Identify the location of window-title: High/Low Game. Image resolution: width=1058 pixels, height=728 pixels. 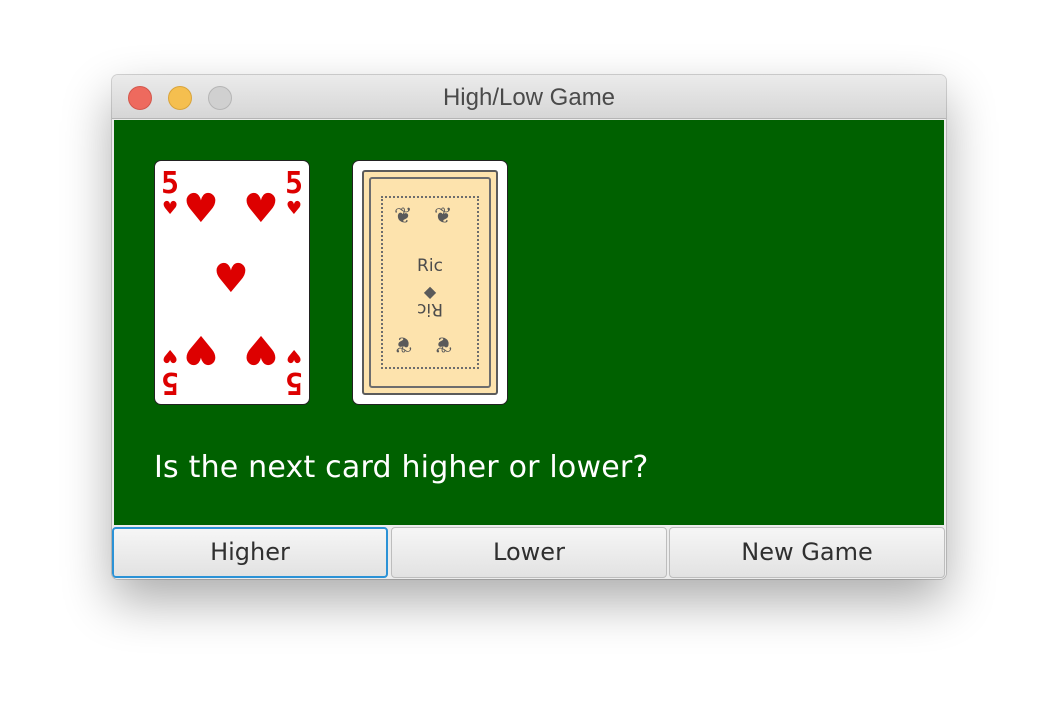
(529, 97).